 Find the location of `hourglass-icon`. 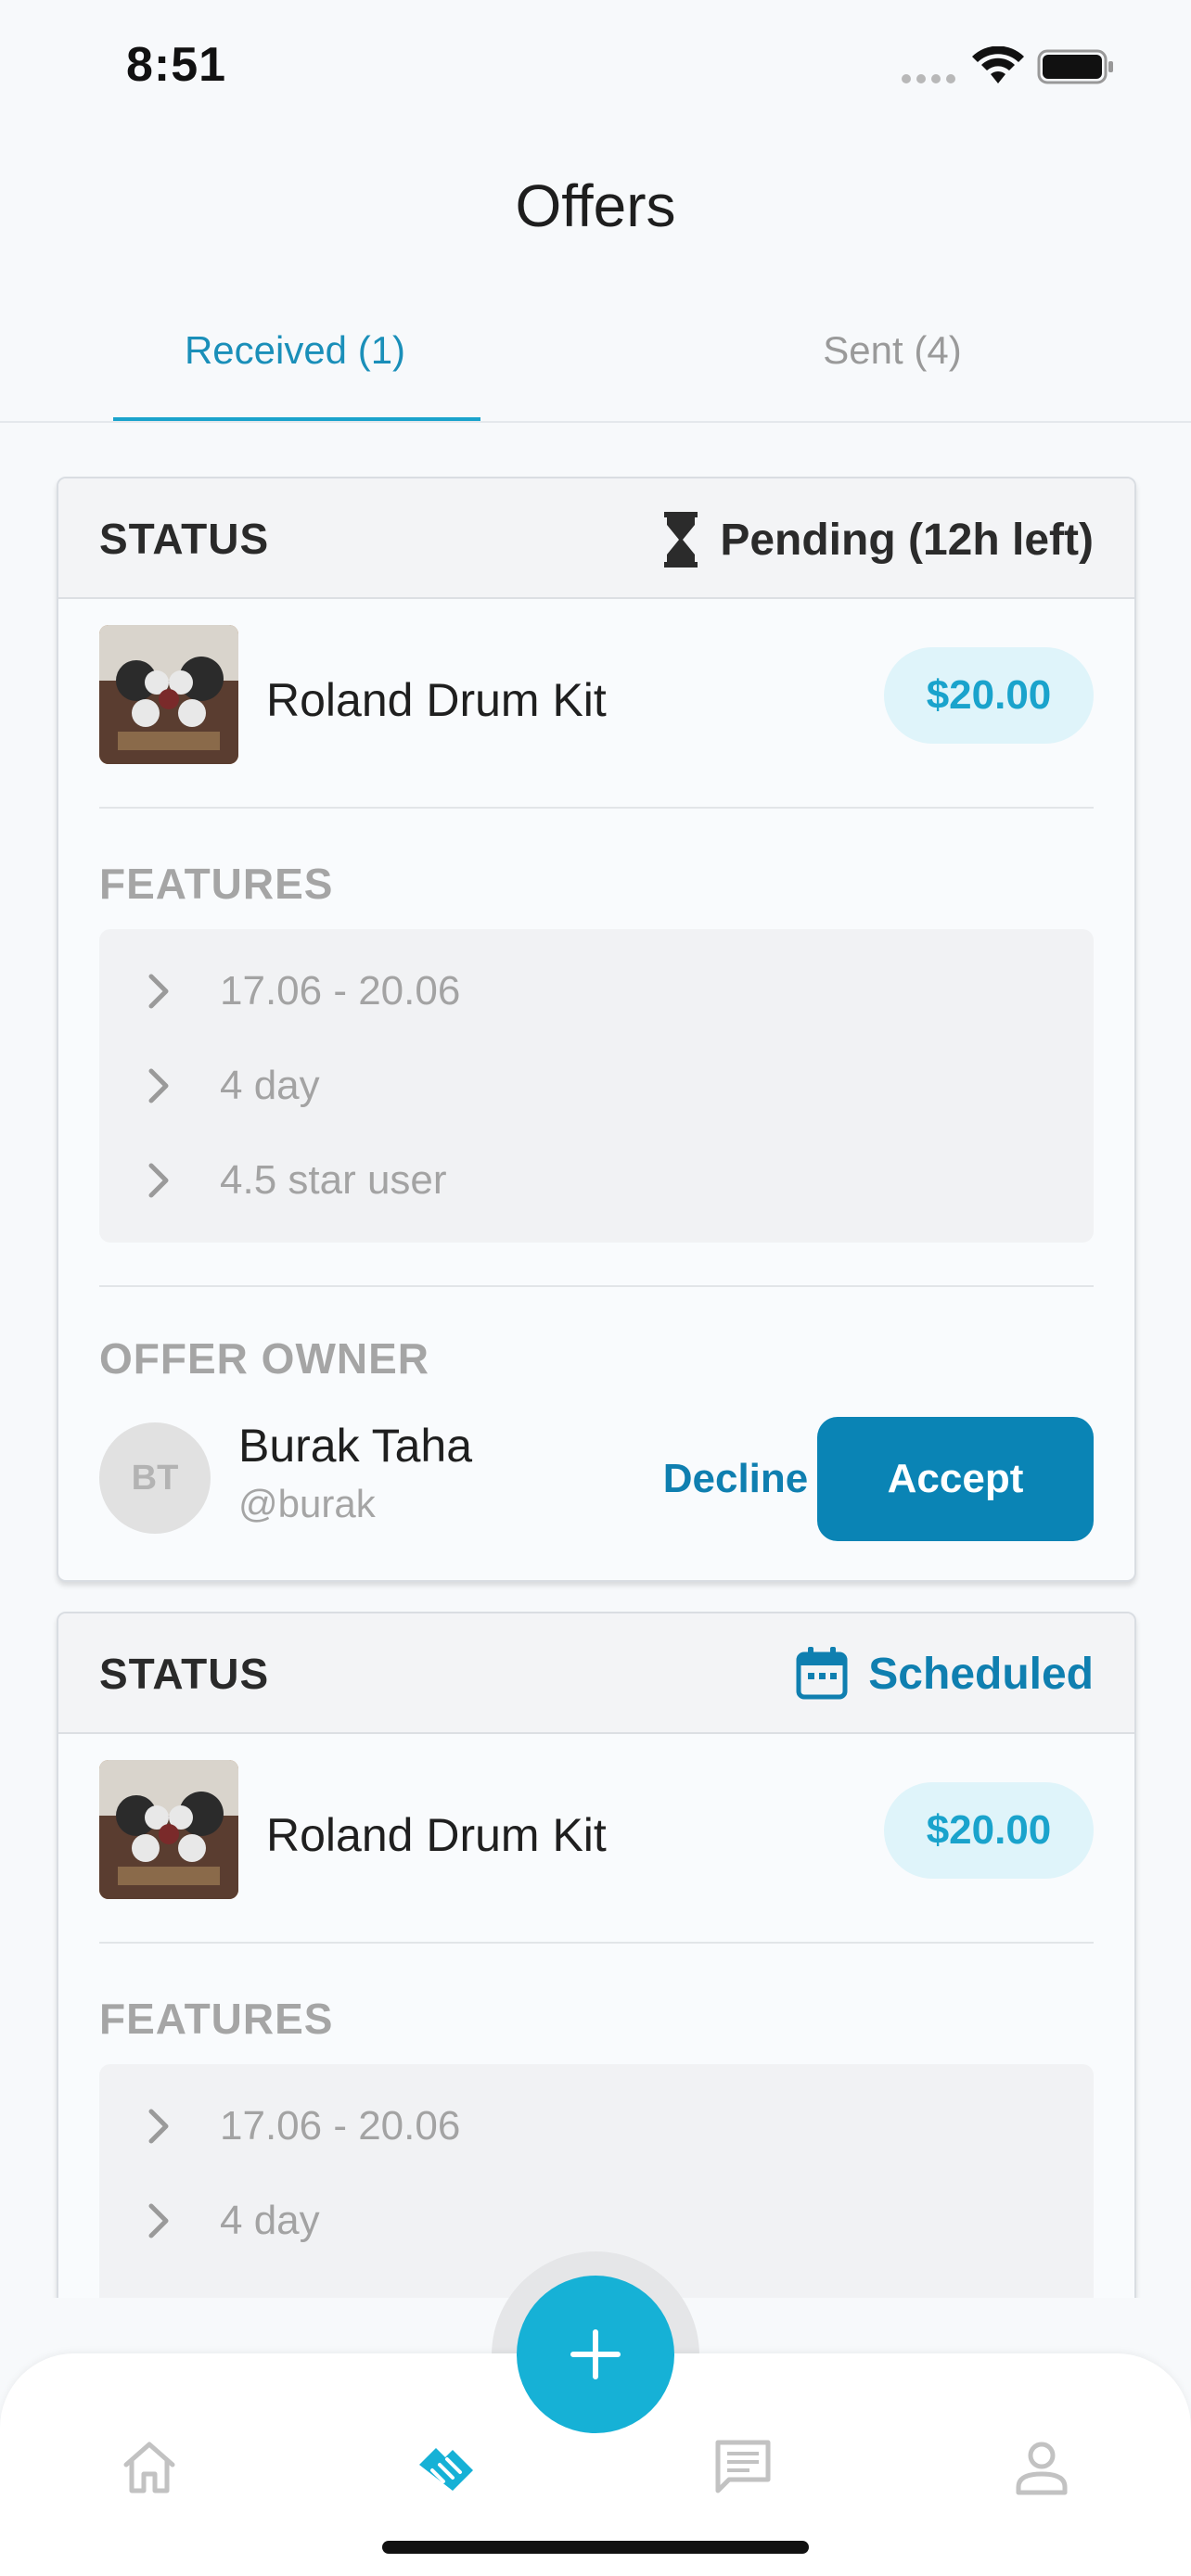

hourglass-icon is located at coordinates (681, 539).